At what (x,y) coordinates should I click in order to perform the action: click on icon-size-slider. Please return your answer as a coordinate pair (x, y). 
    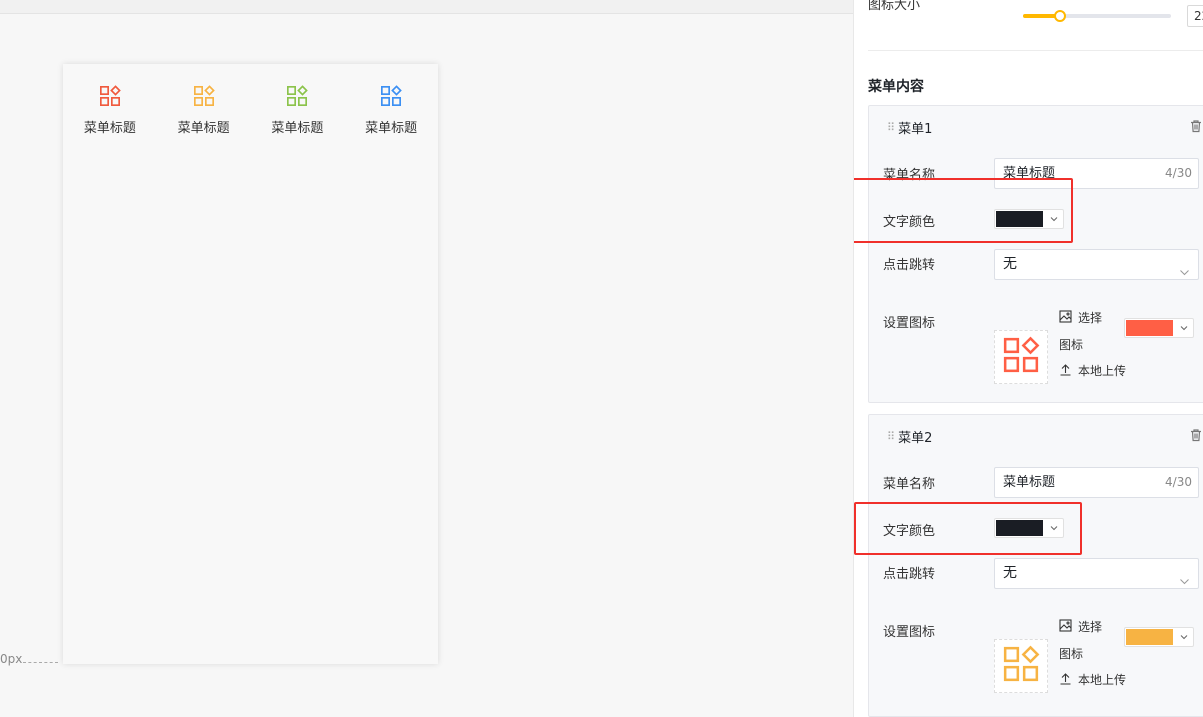
    Looking at the image, I should click on (1097, 16).